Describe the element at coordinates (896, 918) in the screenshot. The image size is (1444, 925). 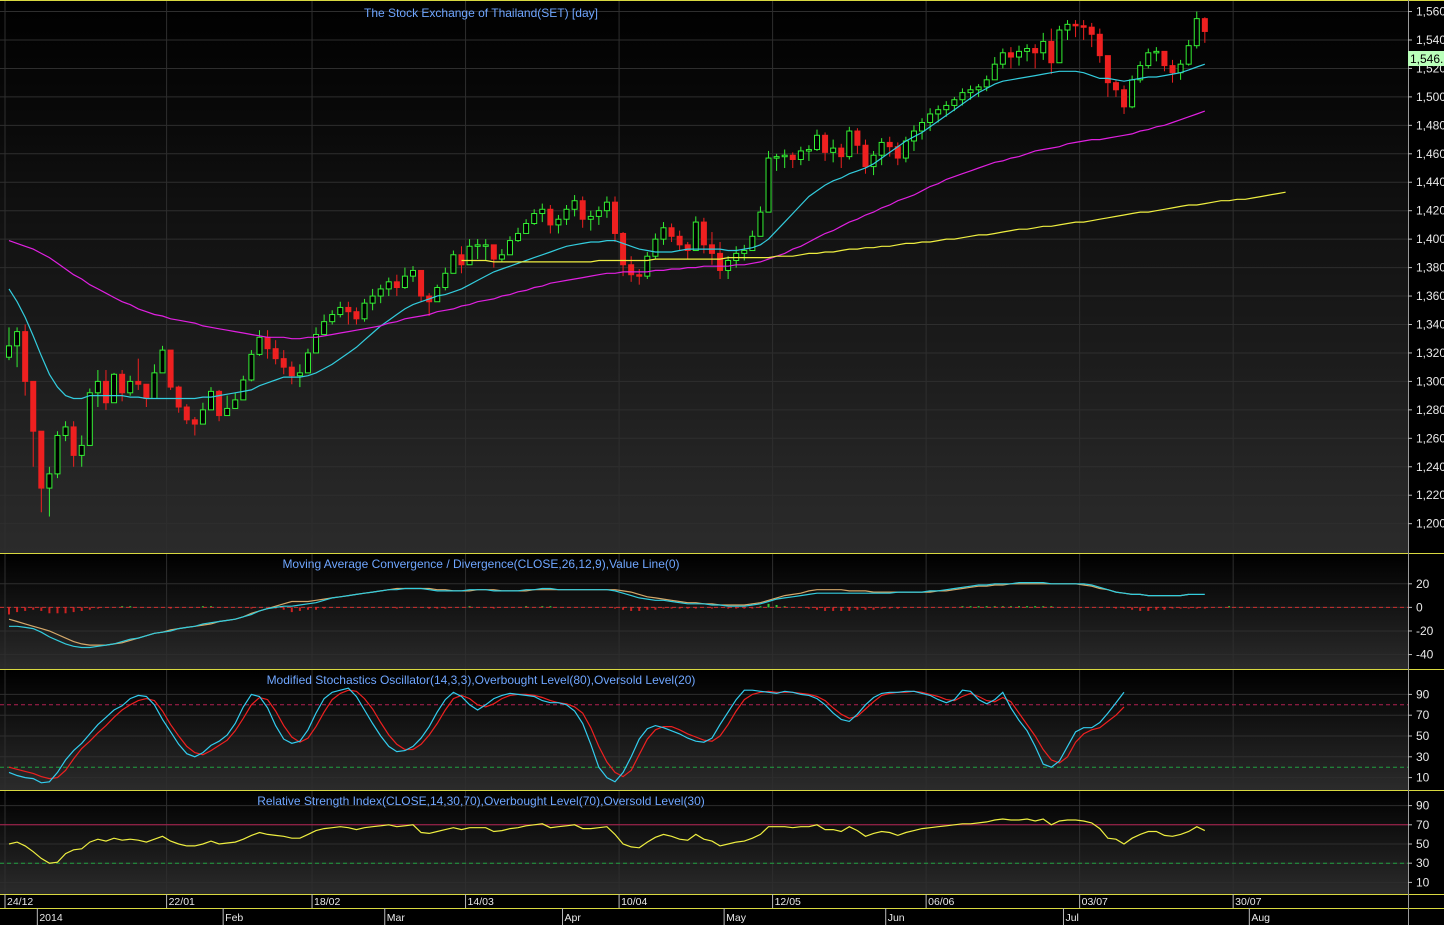
I see `x-month-label: Jun` at that location.